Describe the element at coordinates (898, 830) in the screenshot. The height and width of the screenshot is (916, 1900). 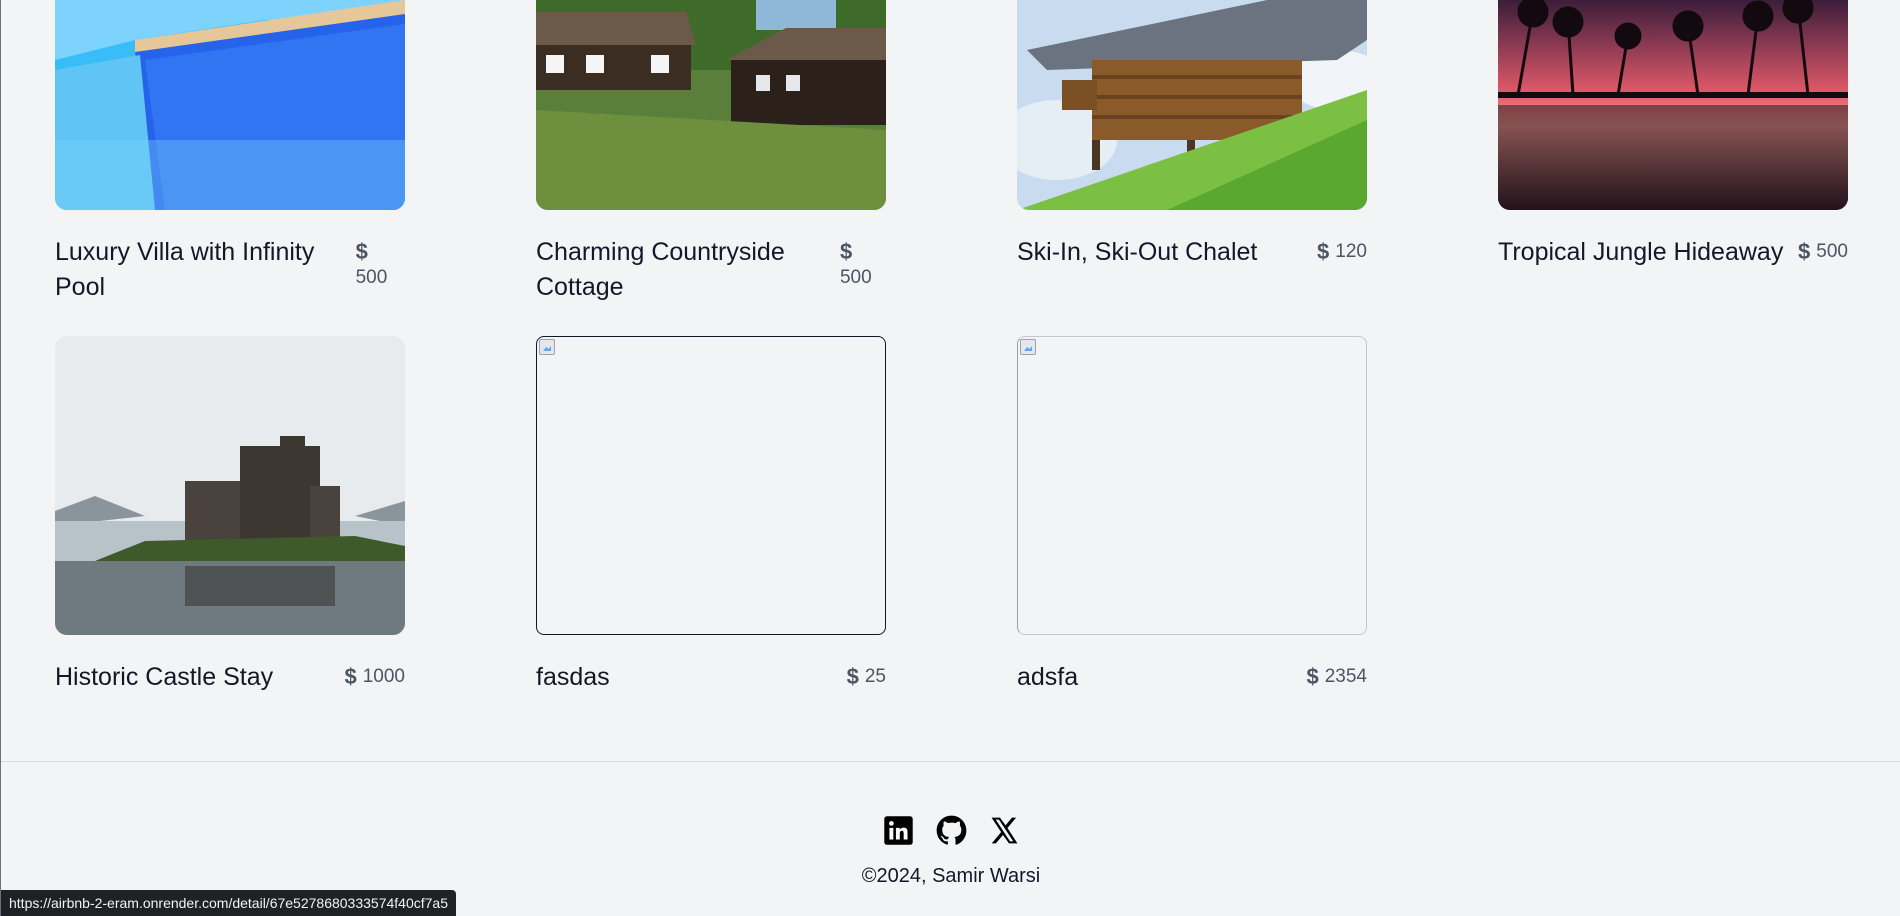
I see `linkedin-icon` at that location.